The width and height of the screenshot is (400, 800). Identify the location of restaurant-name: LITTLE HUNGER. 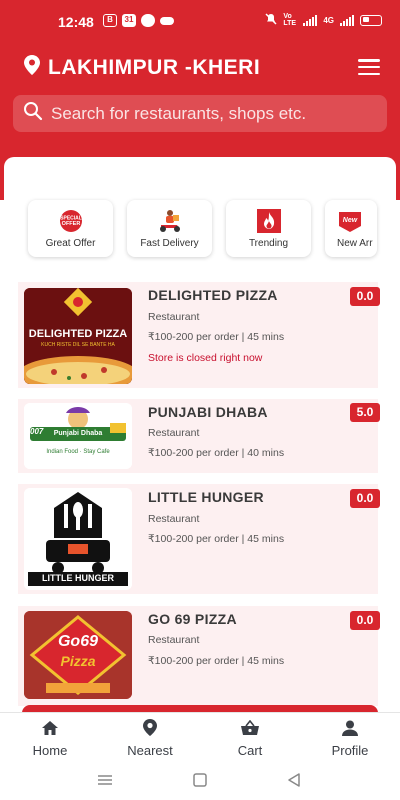
(206, 497).